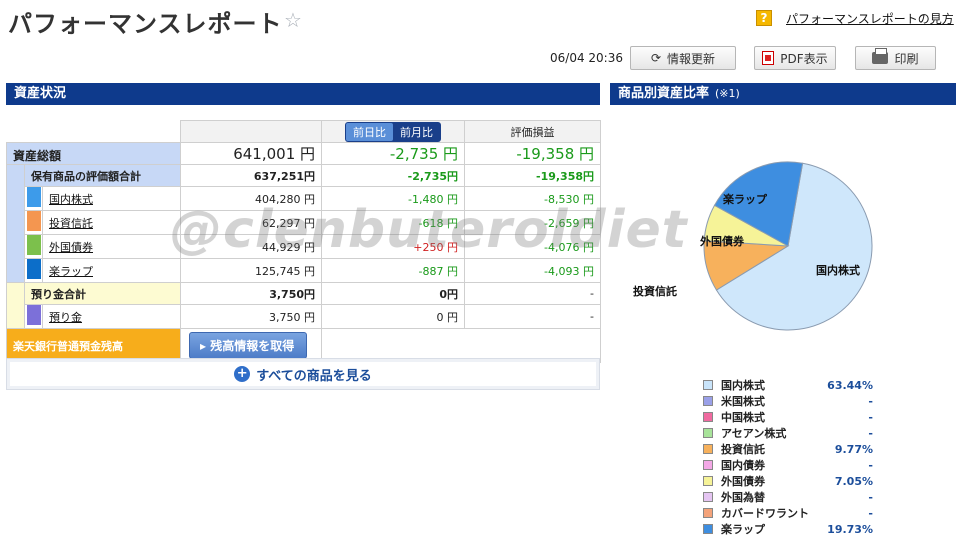  I want to click on table-row: 国内株式 404,280 円 -1,480 円 -8,530 円, so click(304, 198).